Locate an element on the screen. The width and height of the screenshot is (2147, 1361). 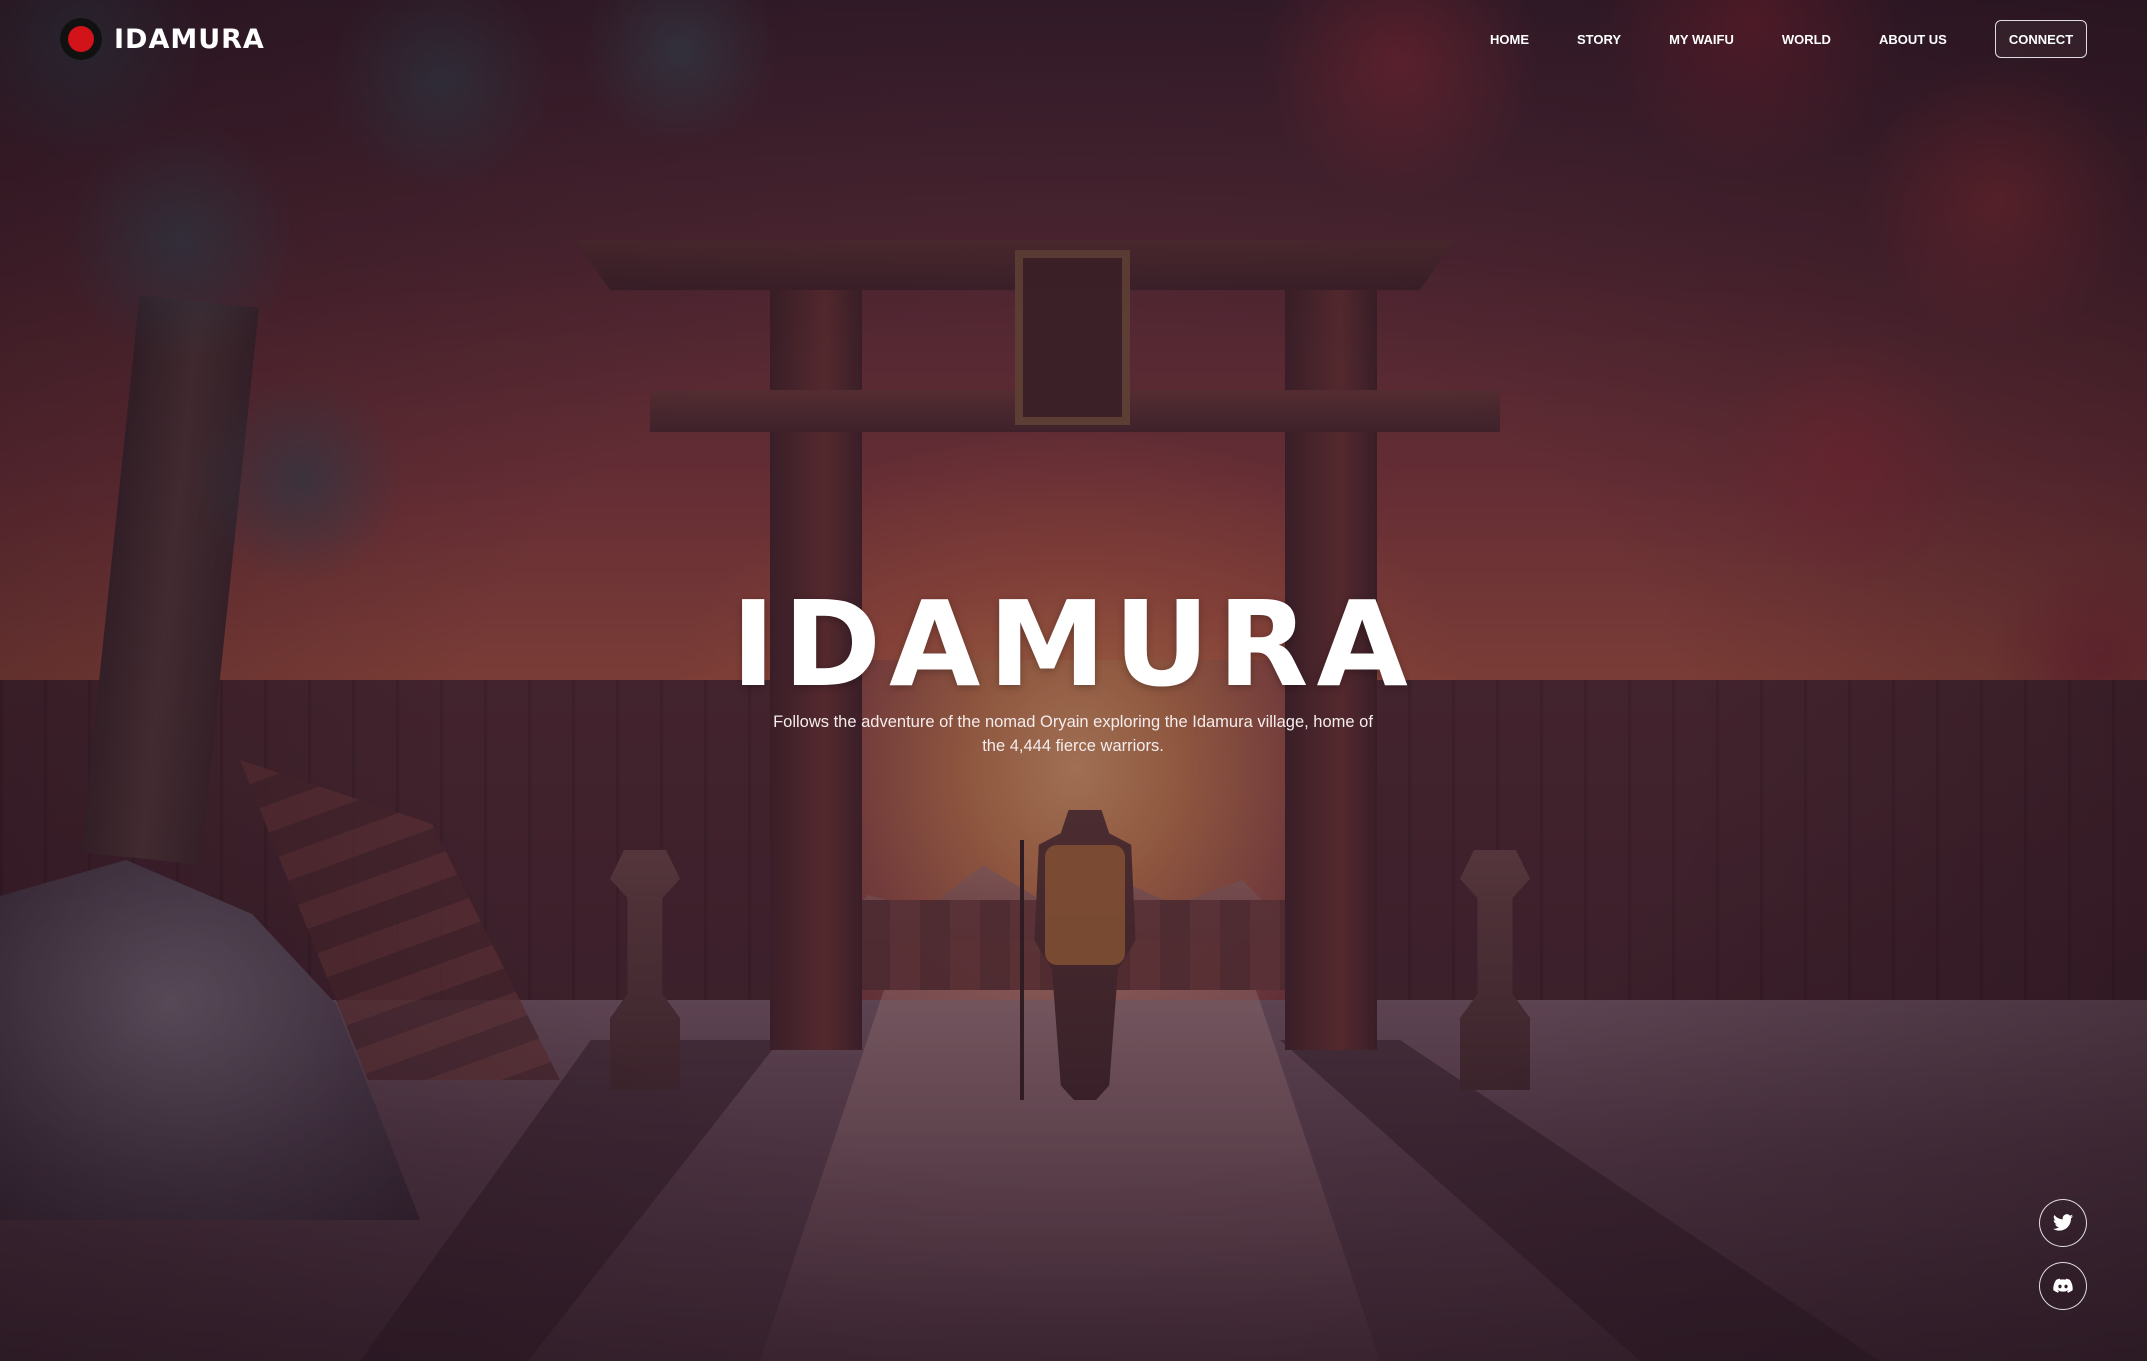
discord-button is located at coordinates (2063, 1286).